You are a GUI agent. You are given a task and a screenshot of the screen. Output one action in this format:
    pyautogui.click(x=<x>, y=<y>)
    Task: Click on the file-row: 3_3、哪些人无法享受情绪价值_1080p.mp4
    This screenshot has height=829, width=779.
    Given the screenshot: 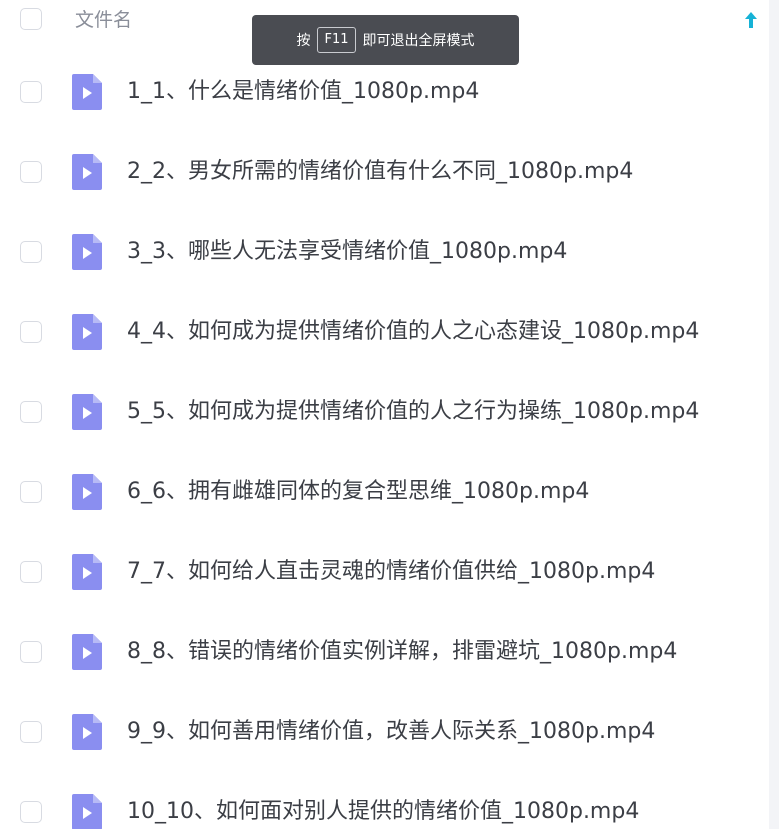 What is the action you would take?
    pyautogui.click(x=384, y=252)
    